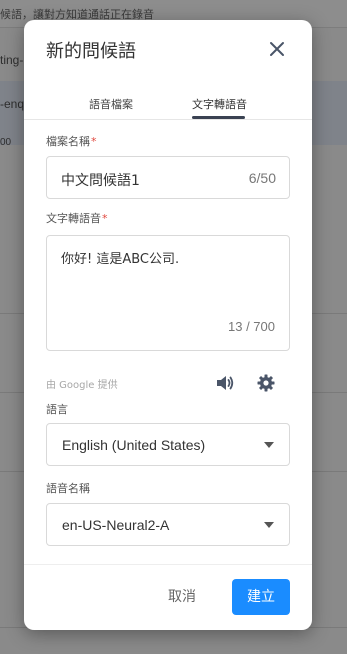 This screenshot has height=654, width=347. I want to click on file-name-input: 中文問候語1 6/50, so click(168, 177).